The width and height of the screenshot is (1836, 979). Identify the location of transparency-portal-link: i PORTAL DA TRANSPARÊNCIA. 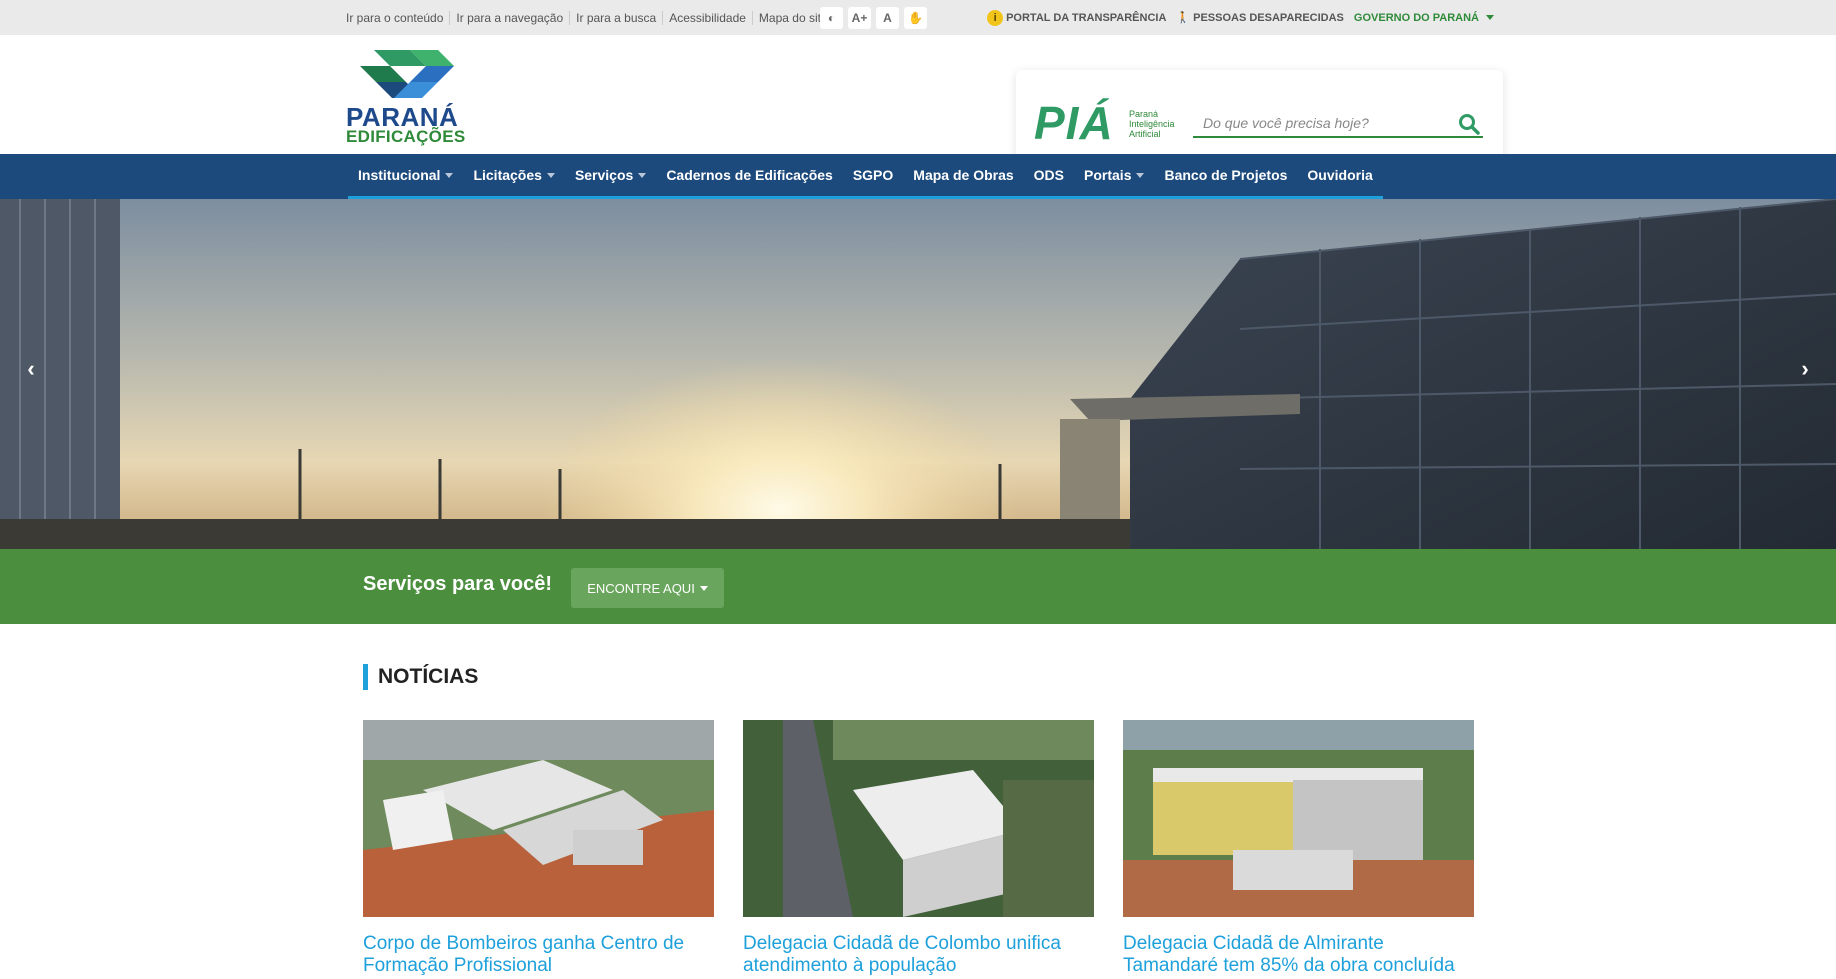
(1077, 17).